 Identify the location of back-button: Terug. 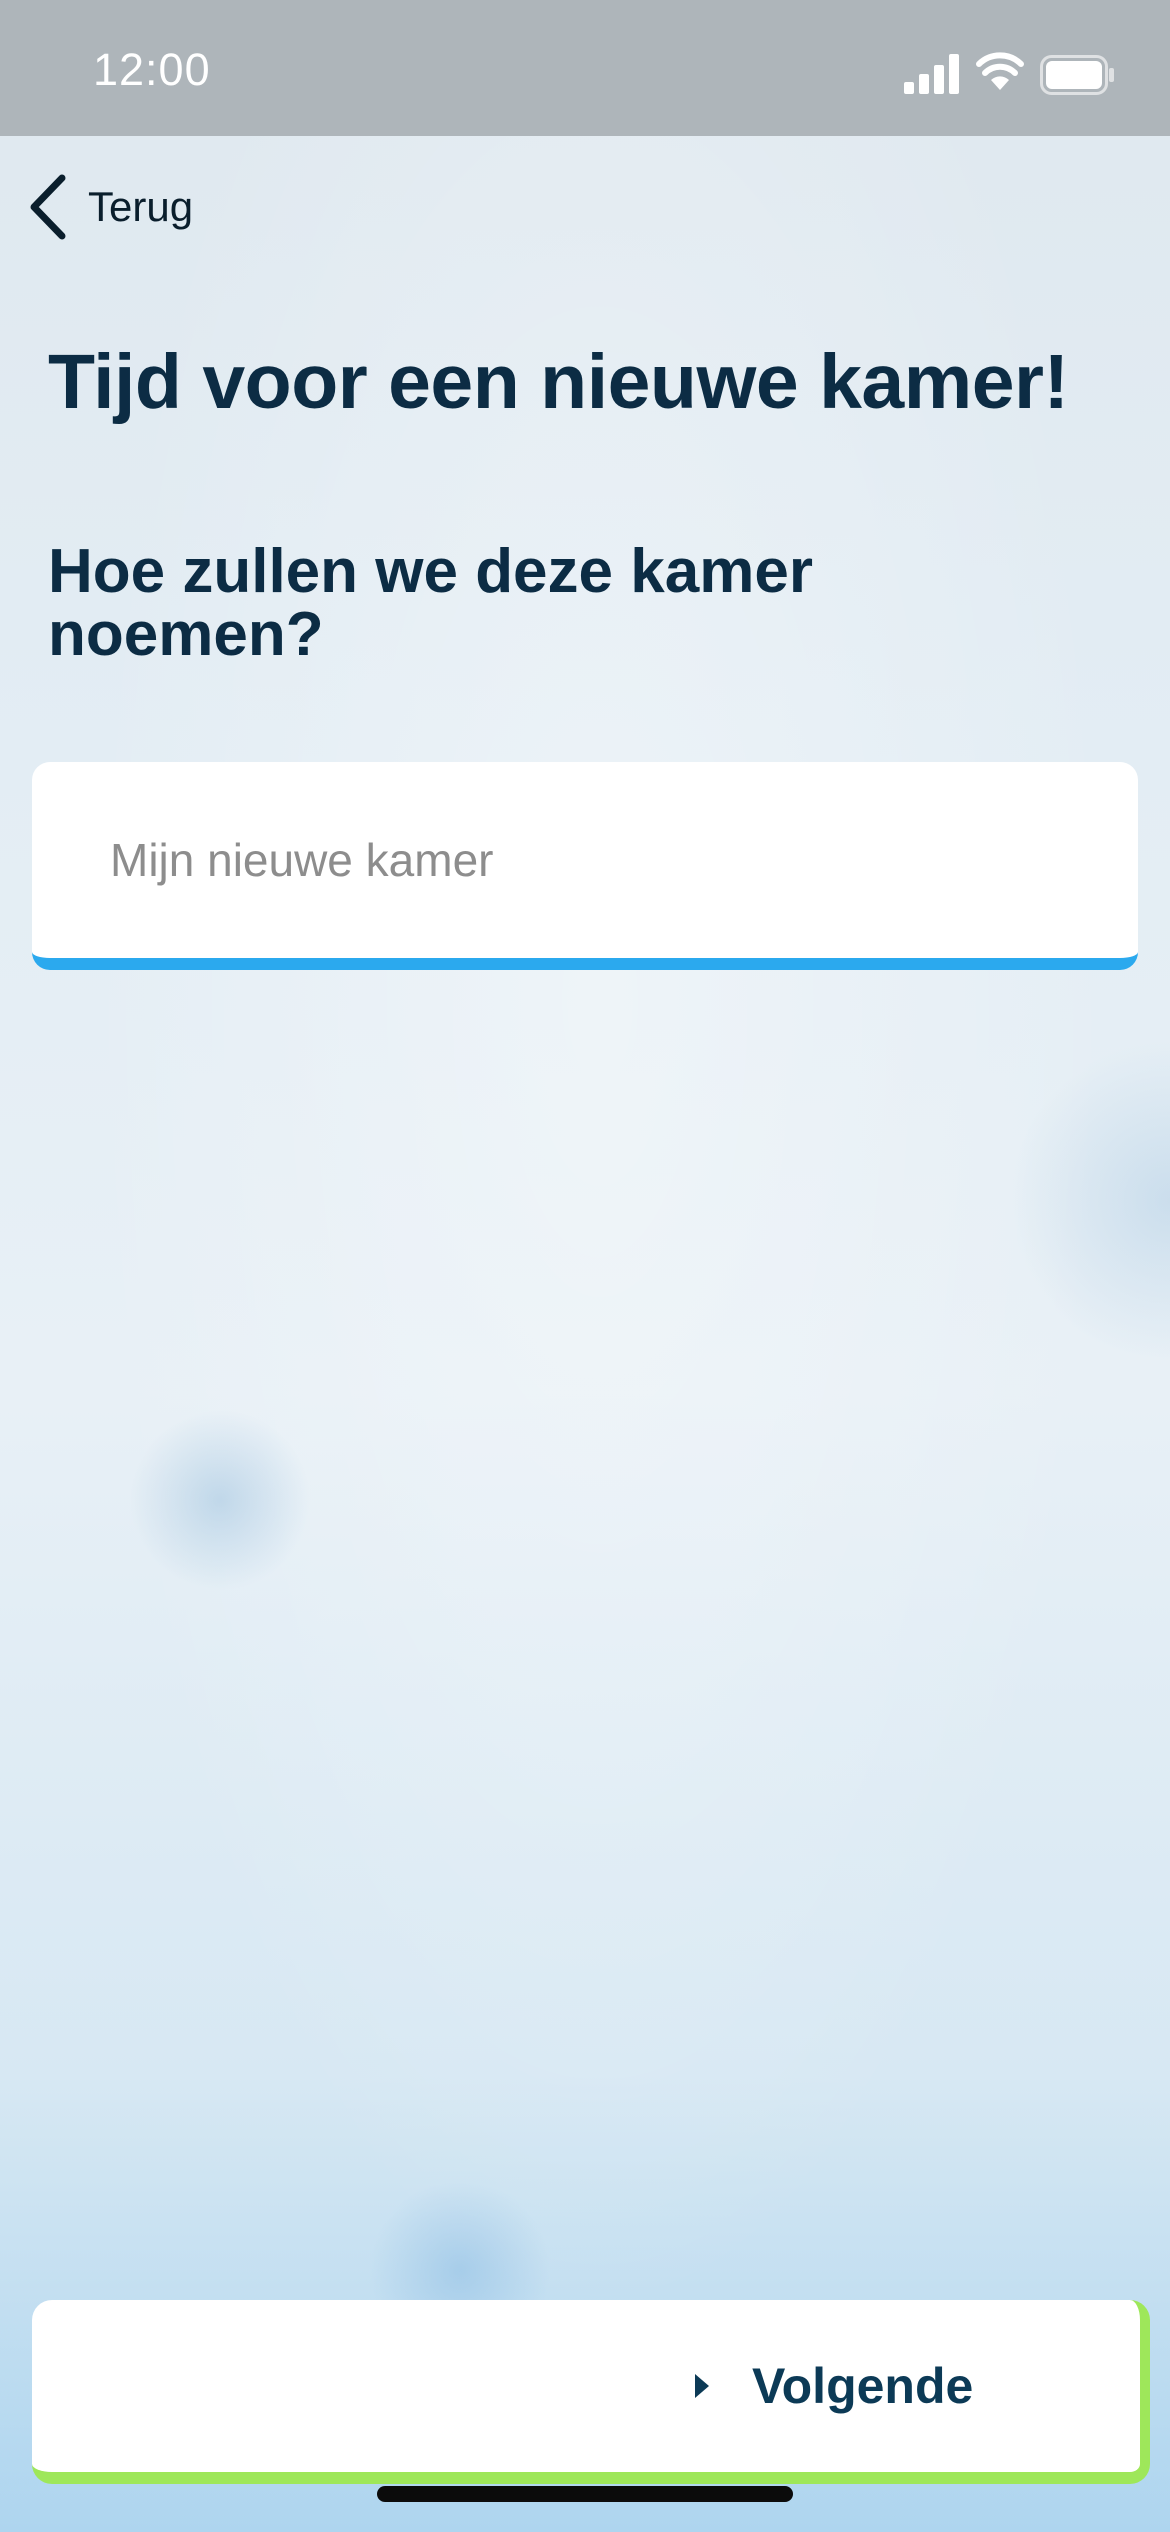
(110, 207).